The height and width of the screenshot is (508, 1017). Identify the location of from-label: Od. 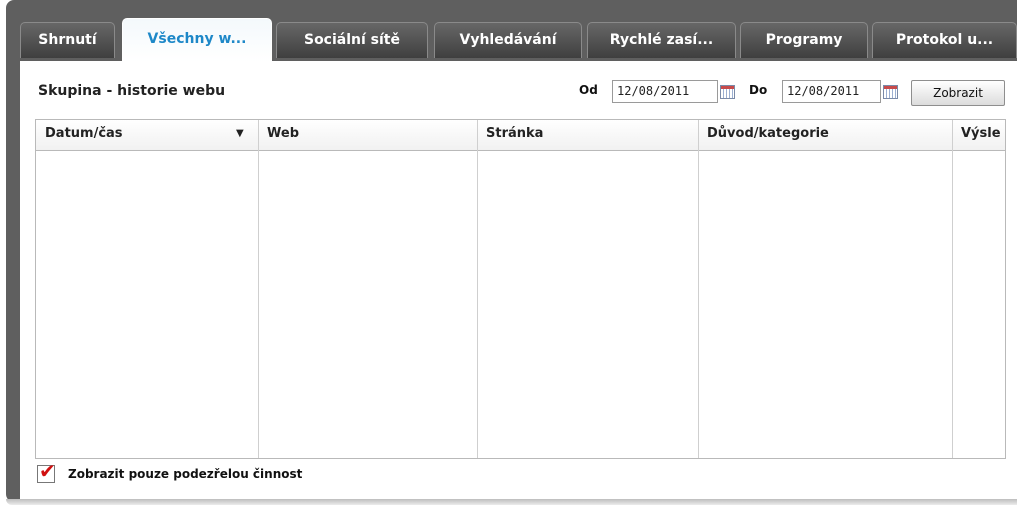
(588, 90).